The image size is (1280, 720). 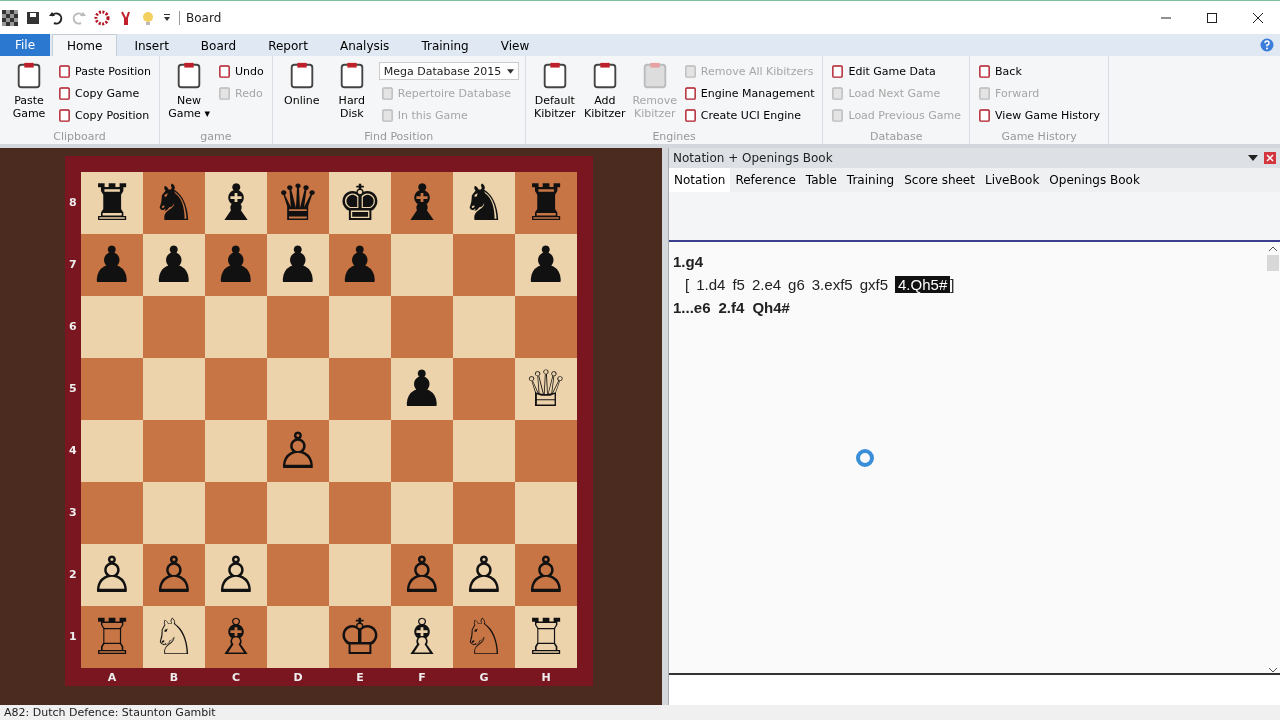 What do you see at coordinates (1094, 180) in the screenshot?
I see `panel-tab: Openings Book` at bounding box center [1094, 180].